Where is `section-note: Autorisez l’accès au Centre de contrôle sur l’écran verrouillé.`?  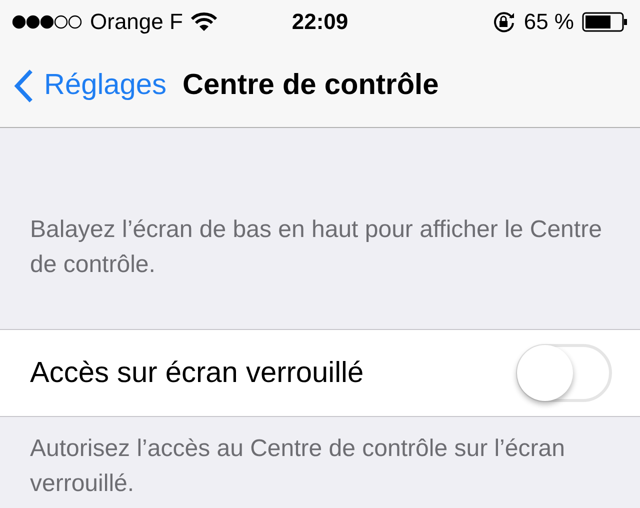 section-note: Autorisez l’accès au Centre de contrôle sur l’écran verrouillé. is located at coordinates (297, 466).